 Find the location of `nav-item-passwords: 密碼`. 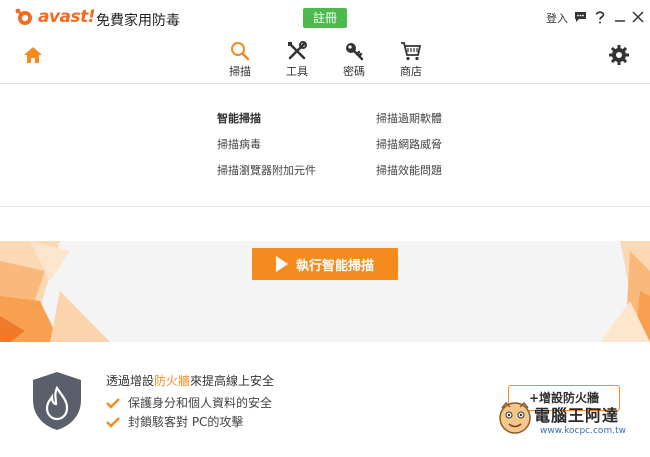

nav-item-passwords: 密碼 is located at coordinates (354, 59).